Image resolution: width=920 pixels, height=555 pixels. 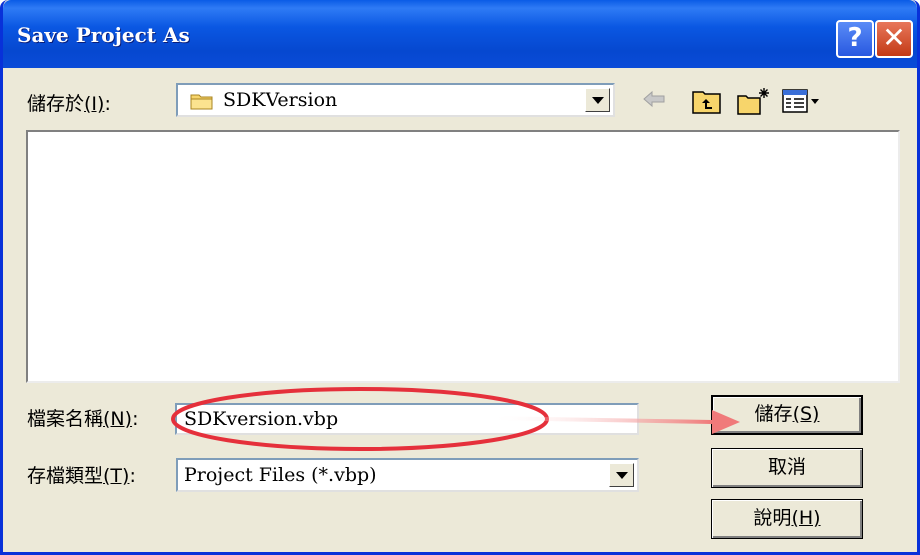 I want to click on help-button-mnemonic: (H), so click(x=806, y=518).